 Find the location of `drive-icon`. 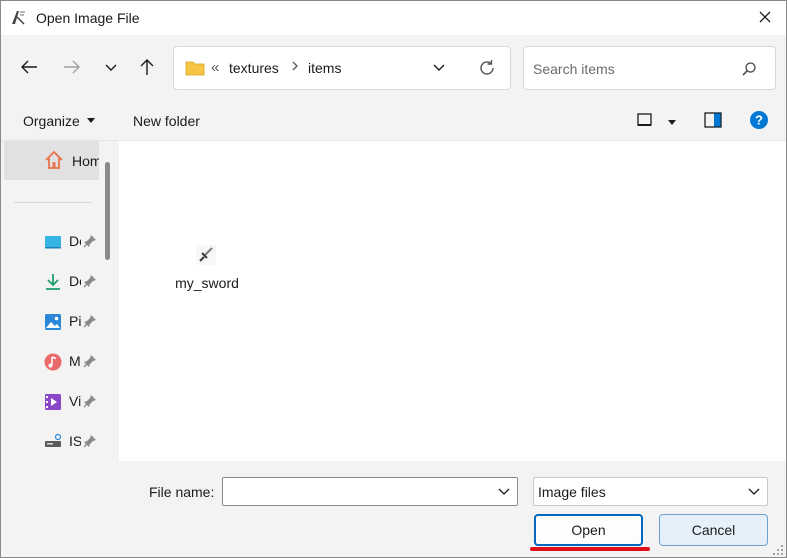

drive-icon is located at coordinates (53, 442).